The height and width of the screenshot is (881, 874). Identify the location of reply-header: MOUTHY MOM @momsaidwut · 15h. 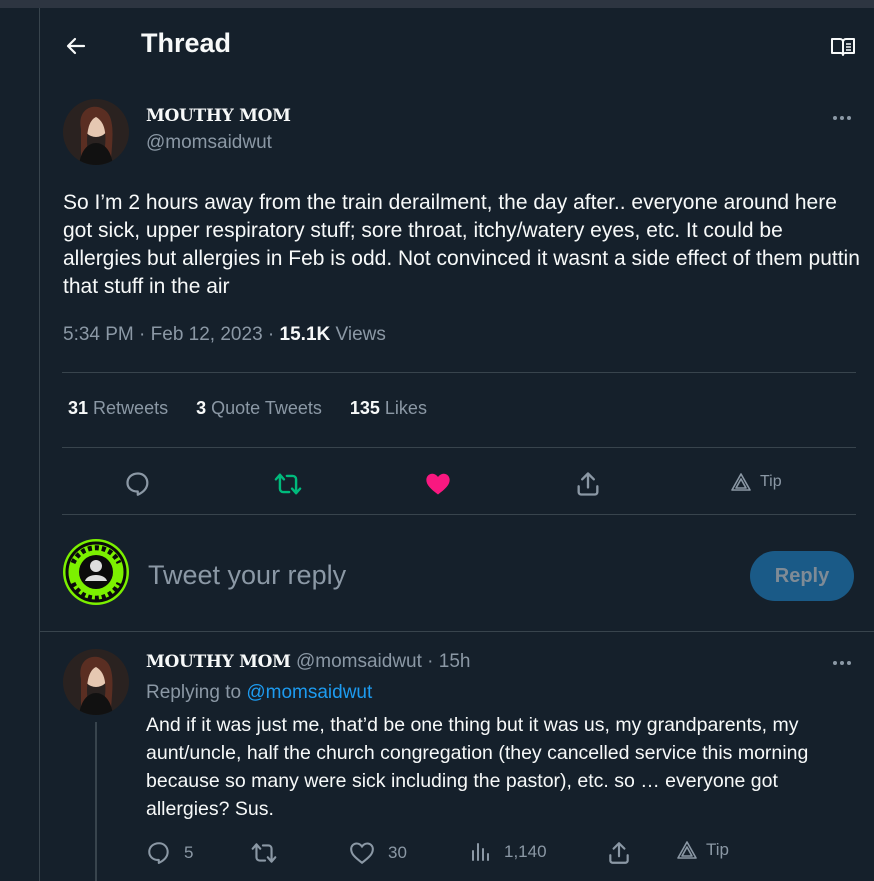
(308, 661).